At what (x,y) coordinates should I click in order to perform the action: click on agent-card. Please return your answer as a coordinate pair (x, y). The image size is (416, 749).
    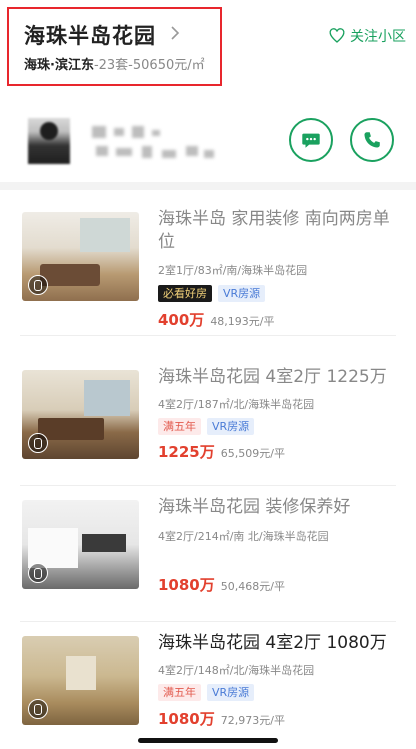
    Looking at the image, I should click on (208, 141).